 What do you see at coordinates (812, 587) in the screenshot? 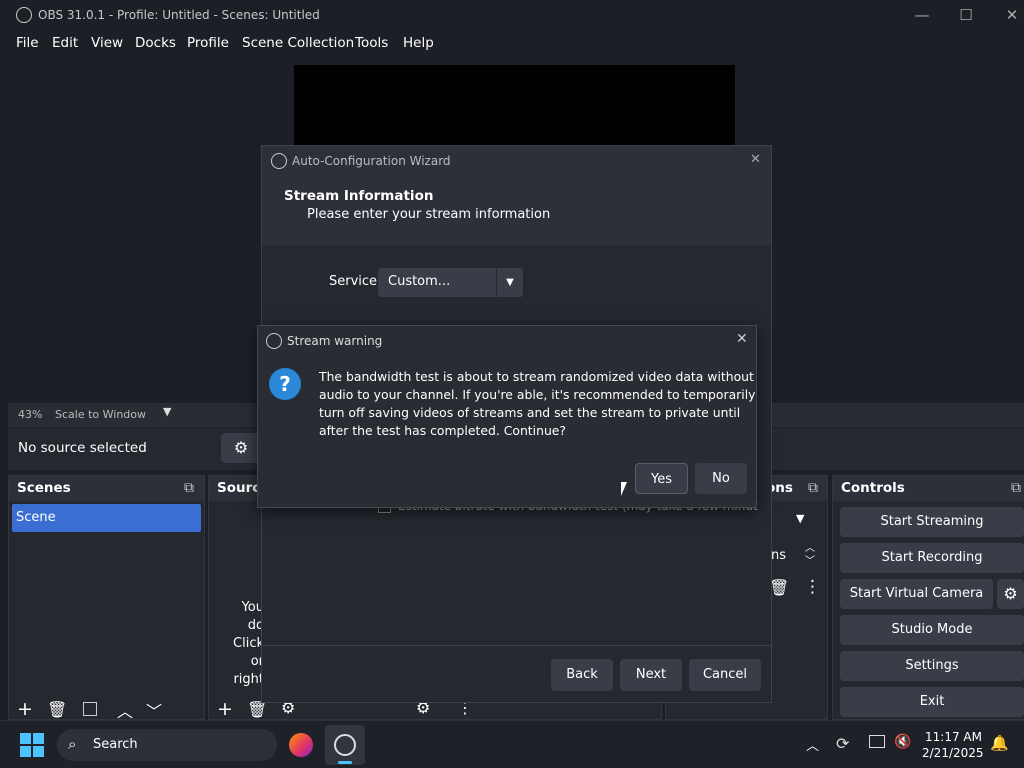
I see `transition-more-icon: ⋮` at bounding box center [812, 587].